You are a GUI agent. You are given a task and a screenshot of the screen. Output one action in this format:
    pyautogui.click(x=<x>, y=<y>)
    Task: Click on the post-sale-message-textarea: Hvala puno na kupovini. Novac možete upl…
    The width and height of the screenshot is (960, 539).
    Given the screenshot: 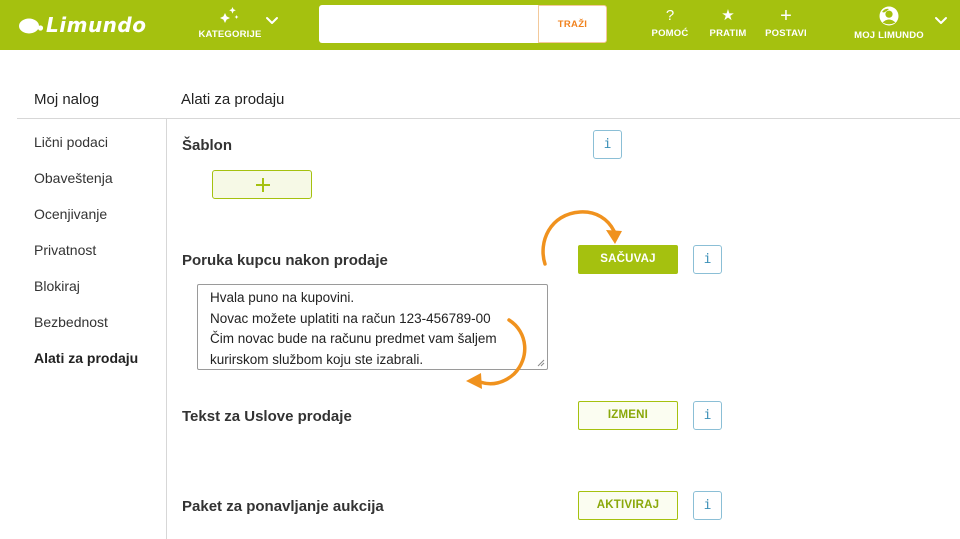 What is the action you would take?
    pyautogui.click(x=372, y=327)
    